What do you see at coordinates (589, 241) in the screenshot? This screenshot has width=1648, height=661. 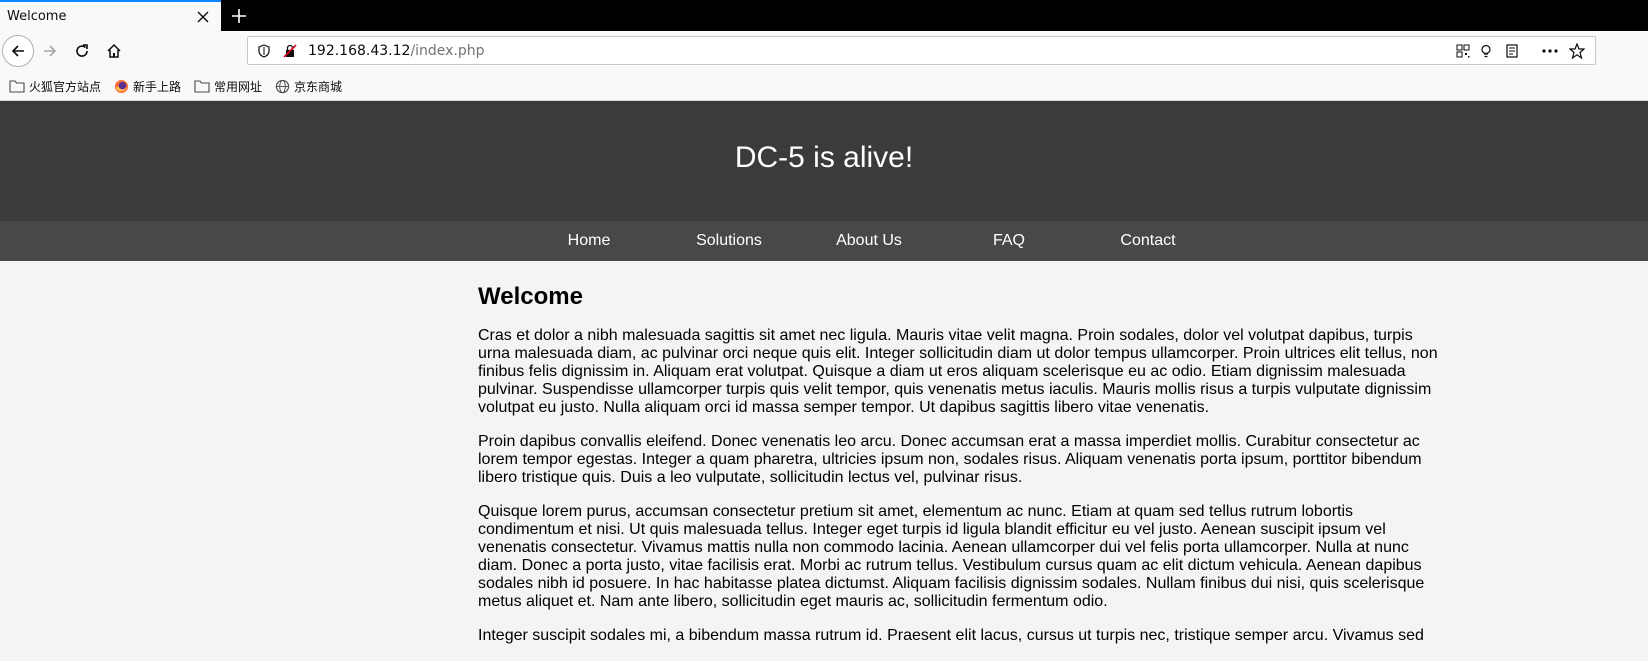 I see `menu-home: Home` at bounding box center [589, 241].